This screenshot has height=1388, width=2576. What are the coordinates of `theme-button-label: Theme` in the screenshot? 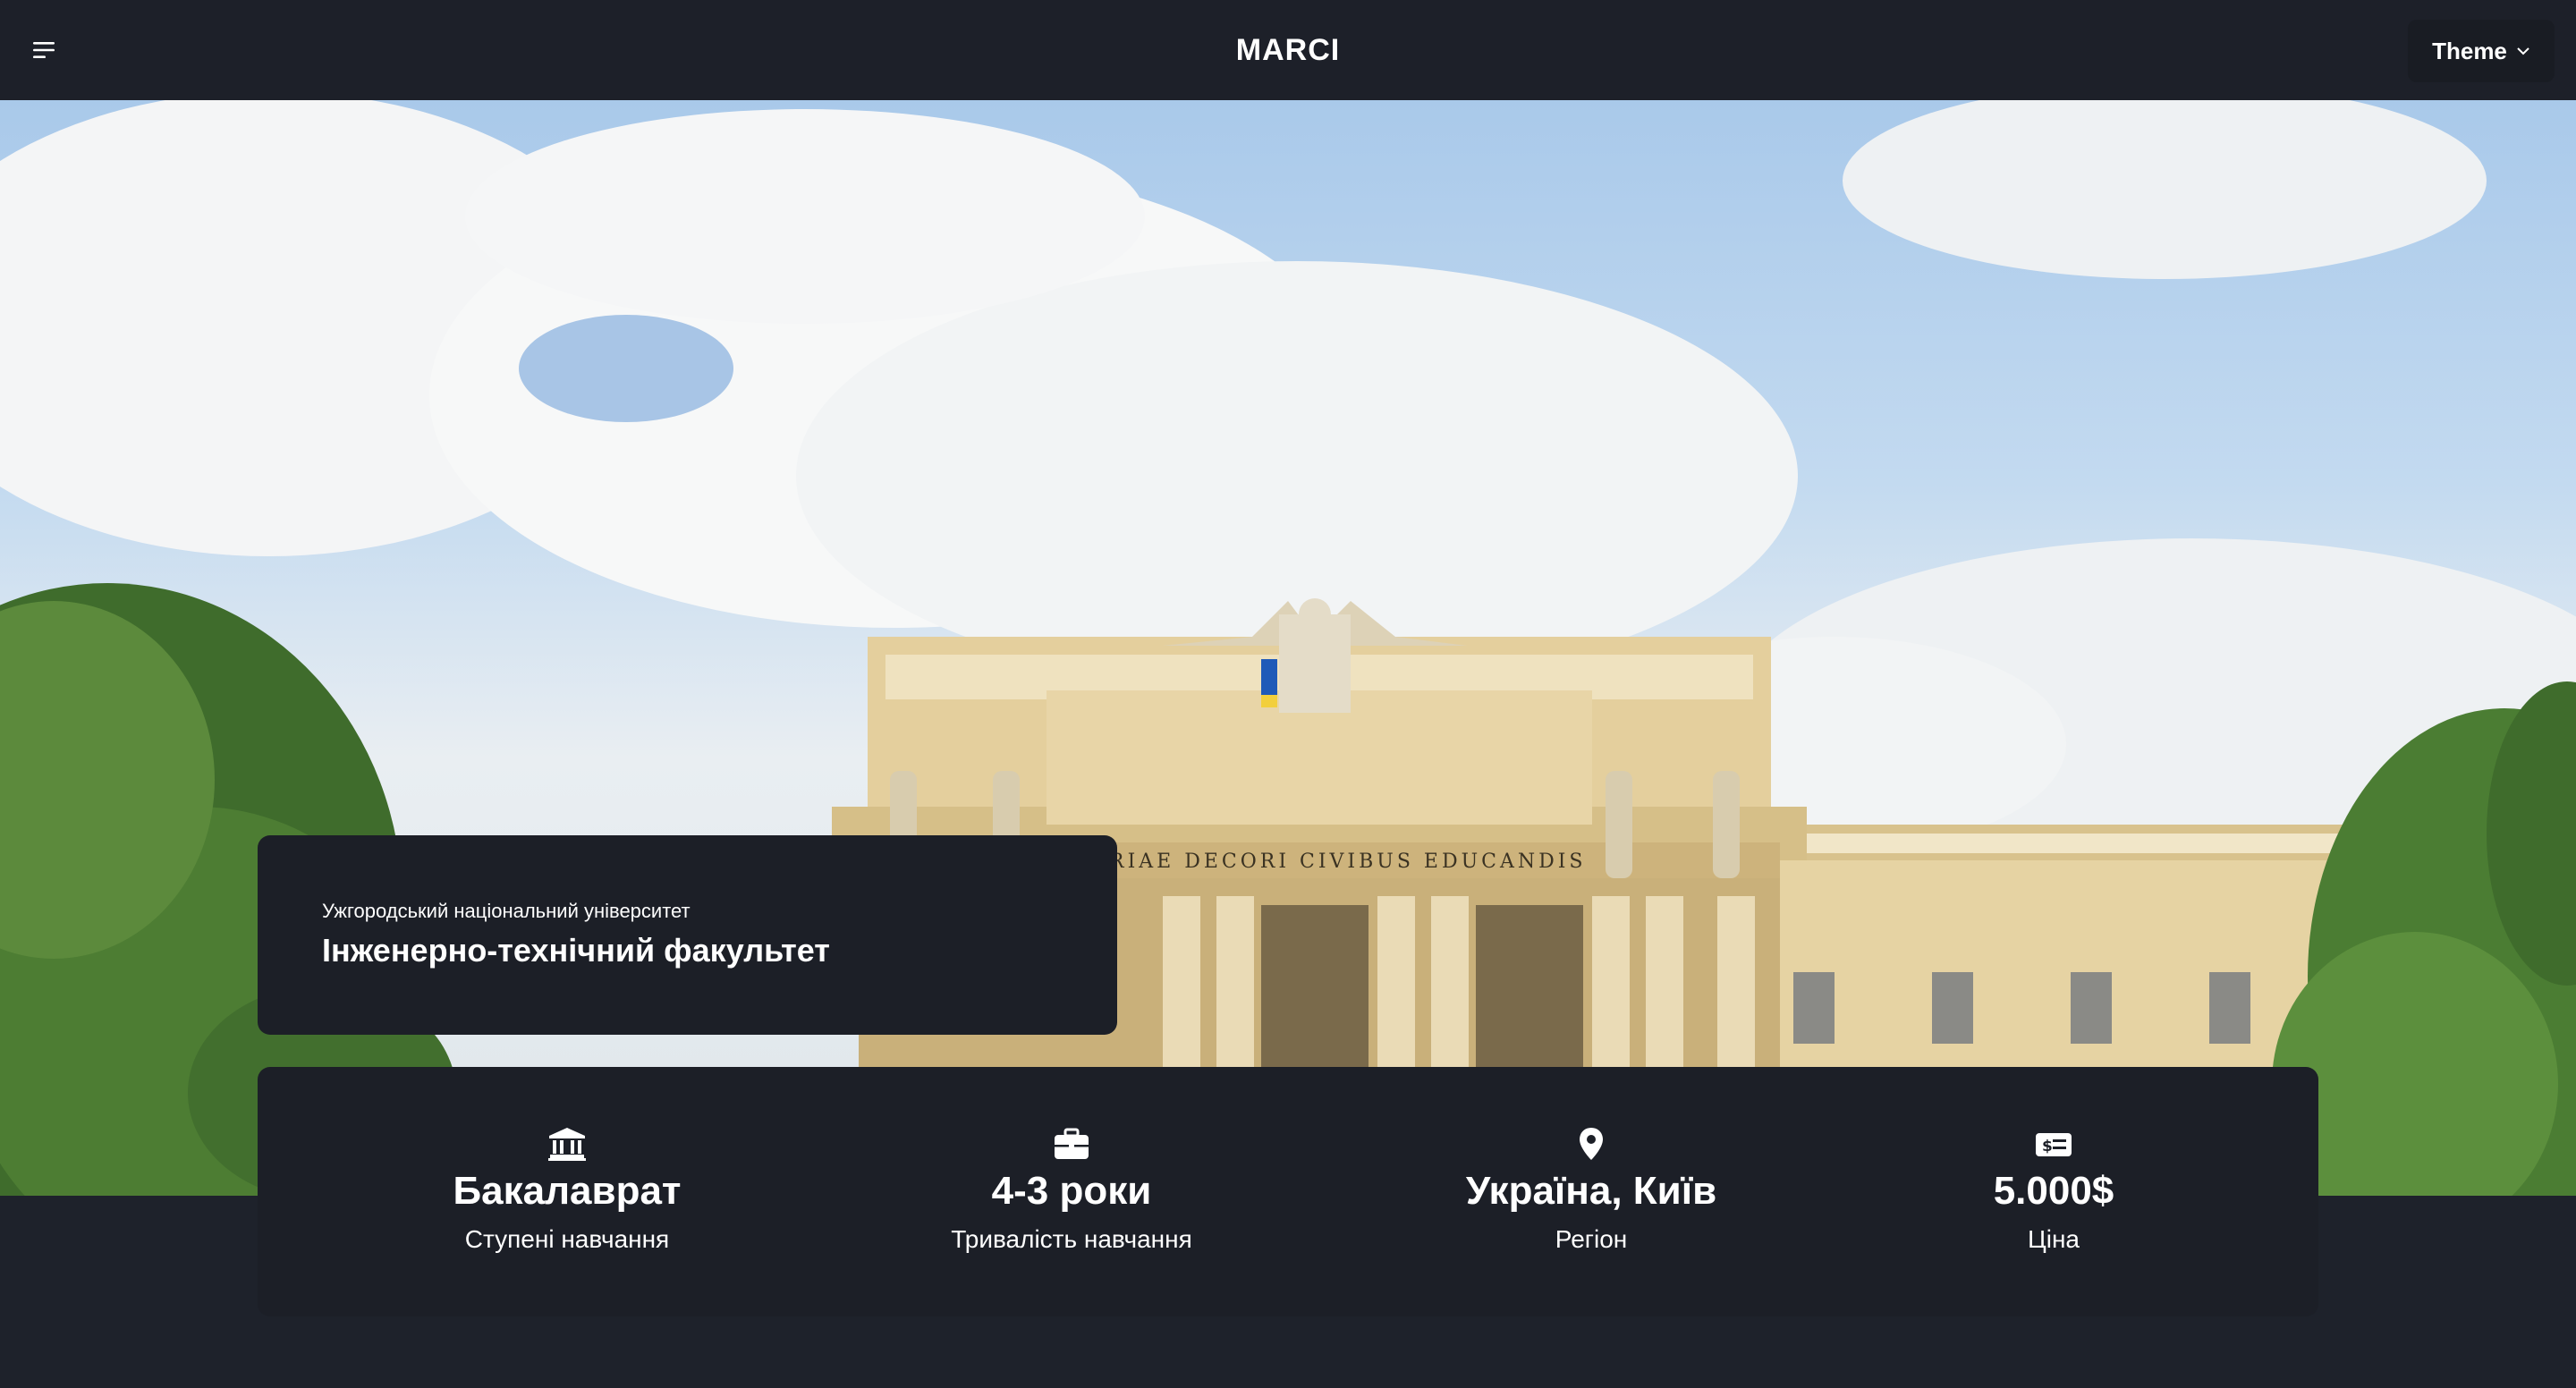 It's located at (2469, 51).